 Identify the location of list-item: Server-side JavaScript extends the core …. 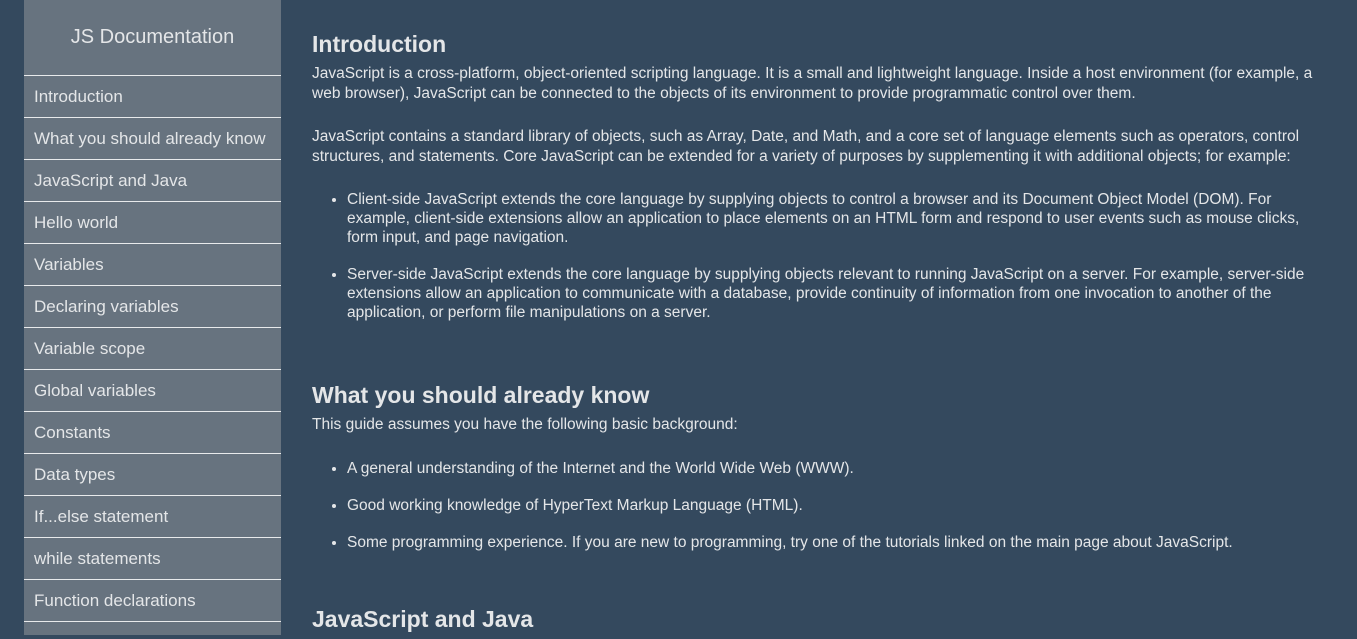
(839, 293).